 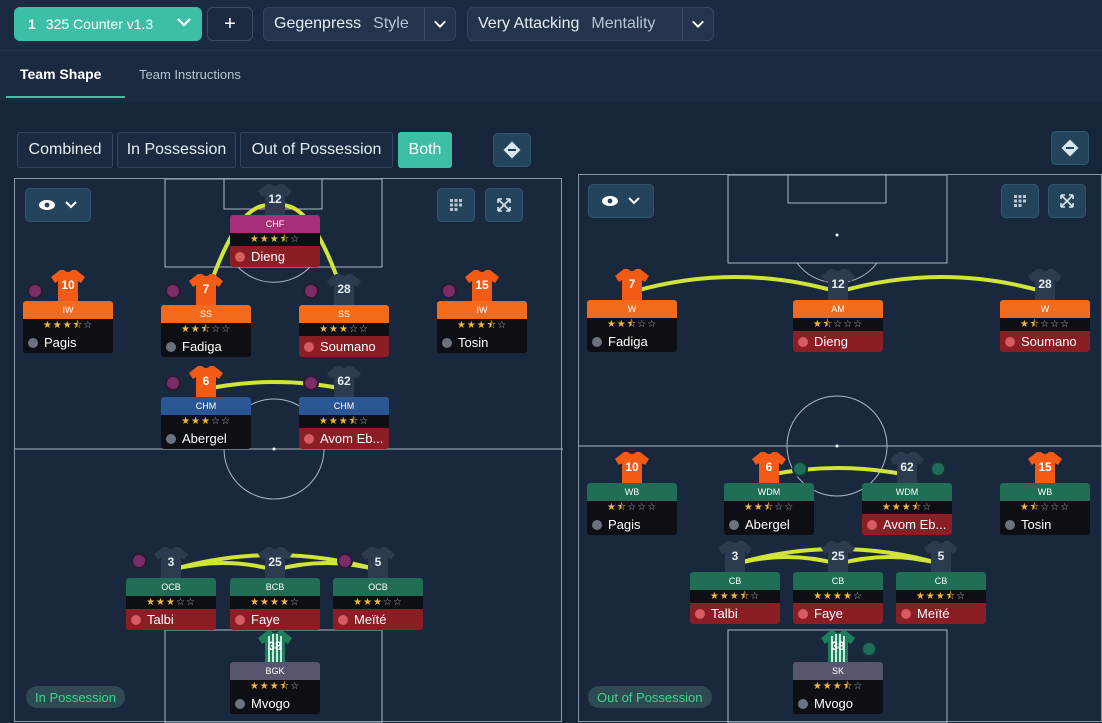 I want to click on style-dropdown: Gegenpress Style, so click(x=359, y=24).